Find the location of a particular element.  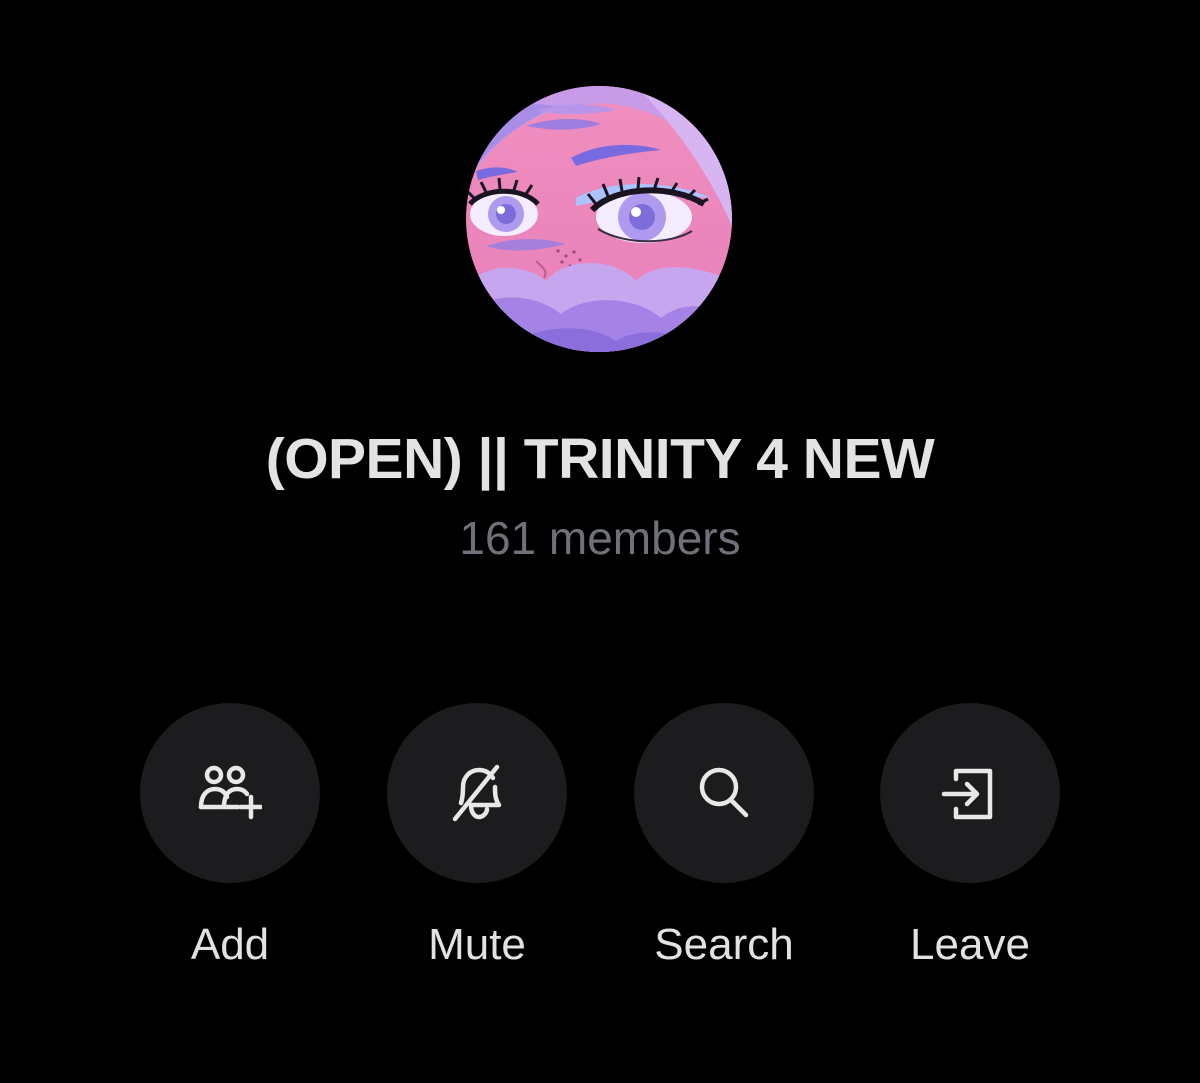

bell-slash-icon is located at coordinates (477, 793).